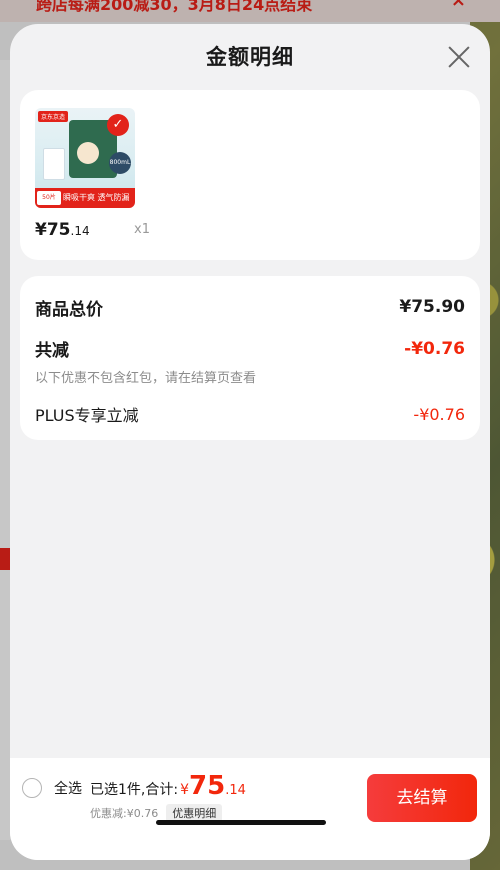 The image size is (500, 870). I want to click on sheet-header: 金额明细, so click(250, 57).